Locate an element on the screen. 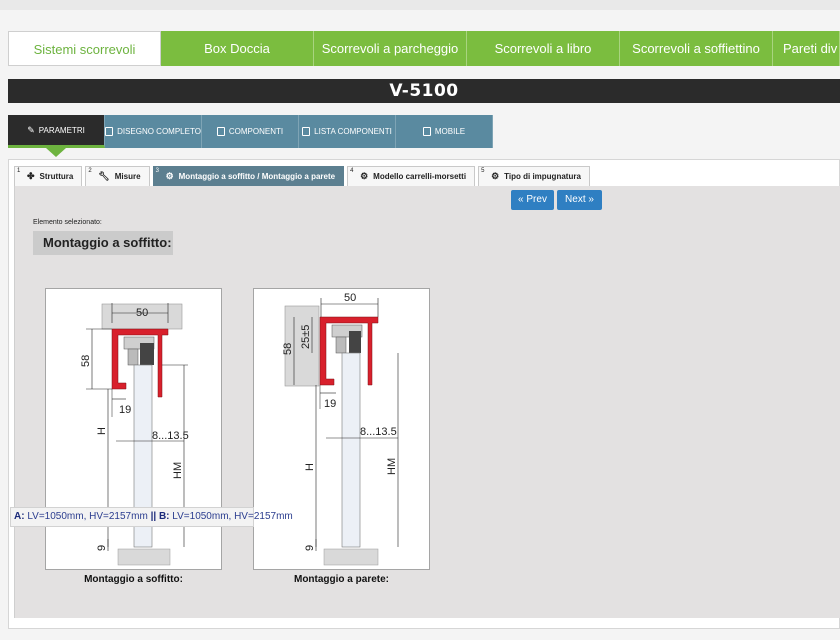  wrench-icon: 🔧︎ is located at coordinates (104, 176).